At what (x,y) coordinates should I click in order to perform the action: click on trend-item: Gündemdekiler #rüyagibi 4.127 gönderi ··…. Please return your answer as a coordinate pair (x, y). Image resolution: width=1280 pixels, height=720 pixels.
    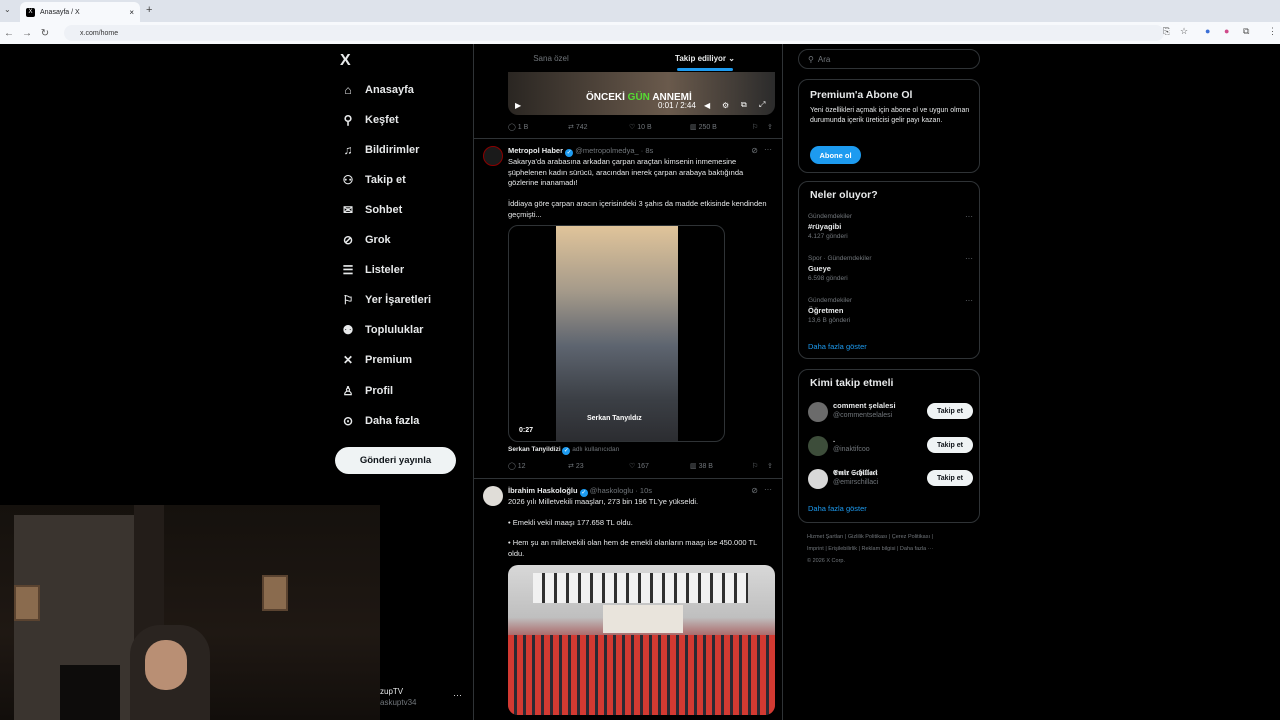
    Looking at the image, I should click on (890, 227).